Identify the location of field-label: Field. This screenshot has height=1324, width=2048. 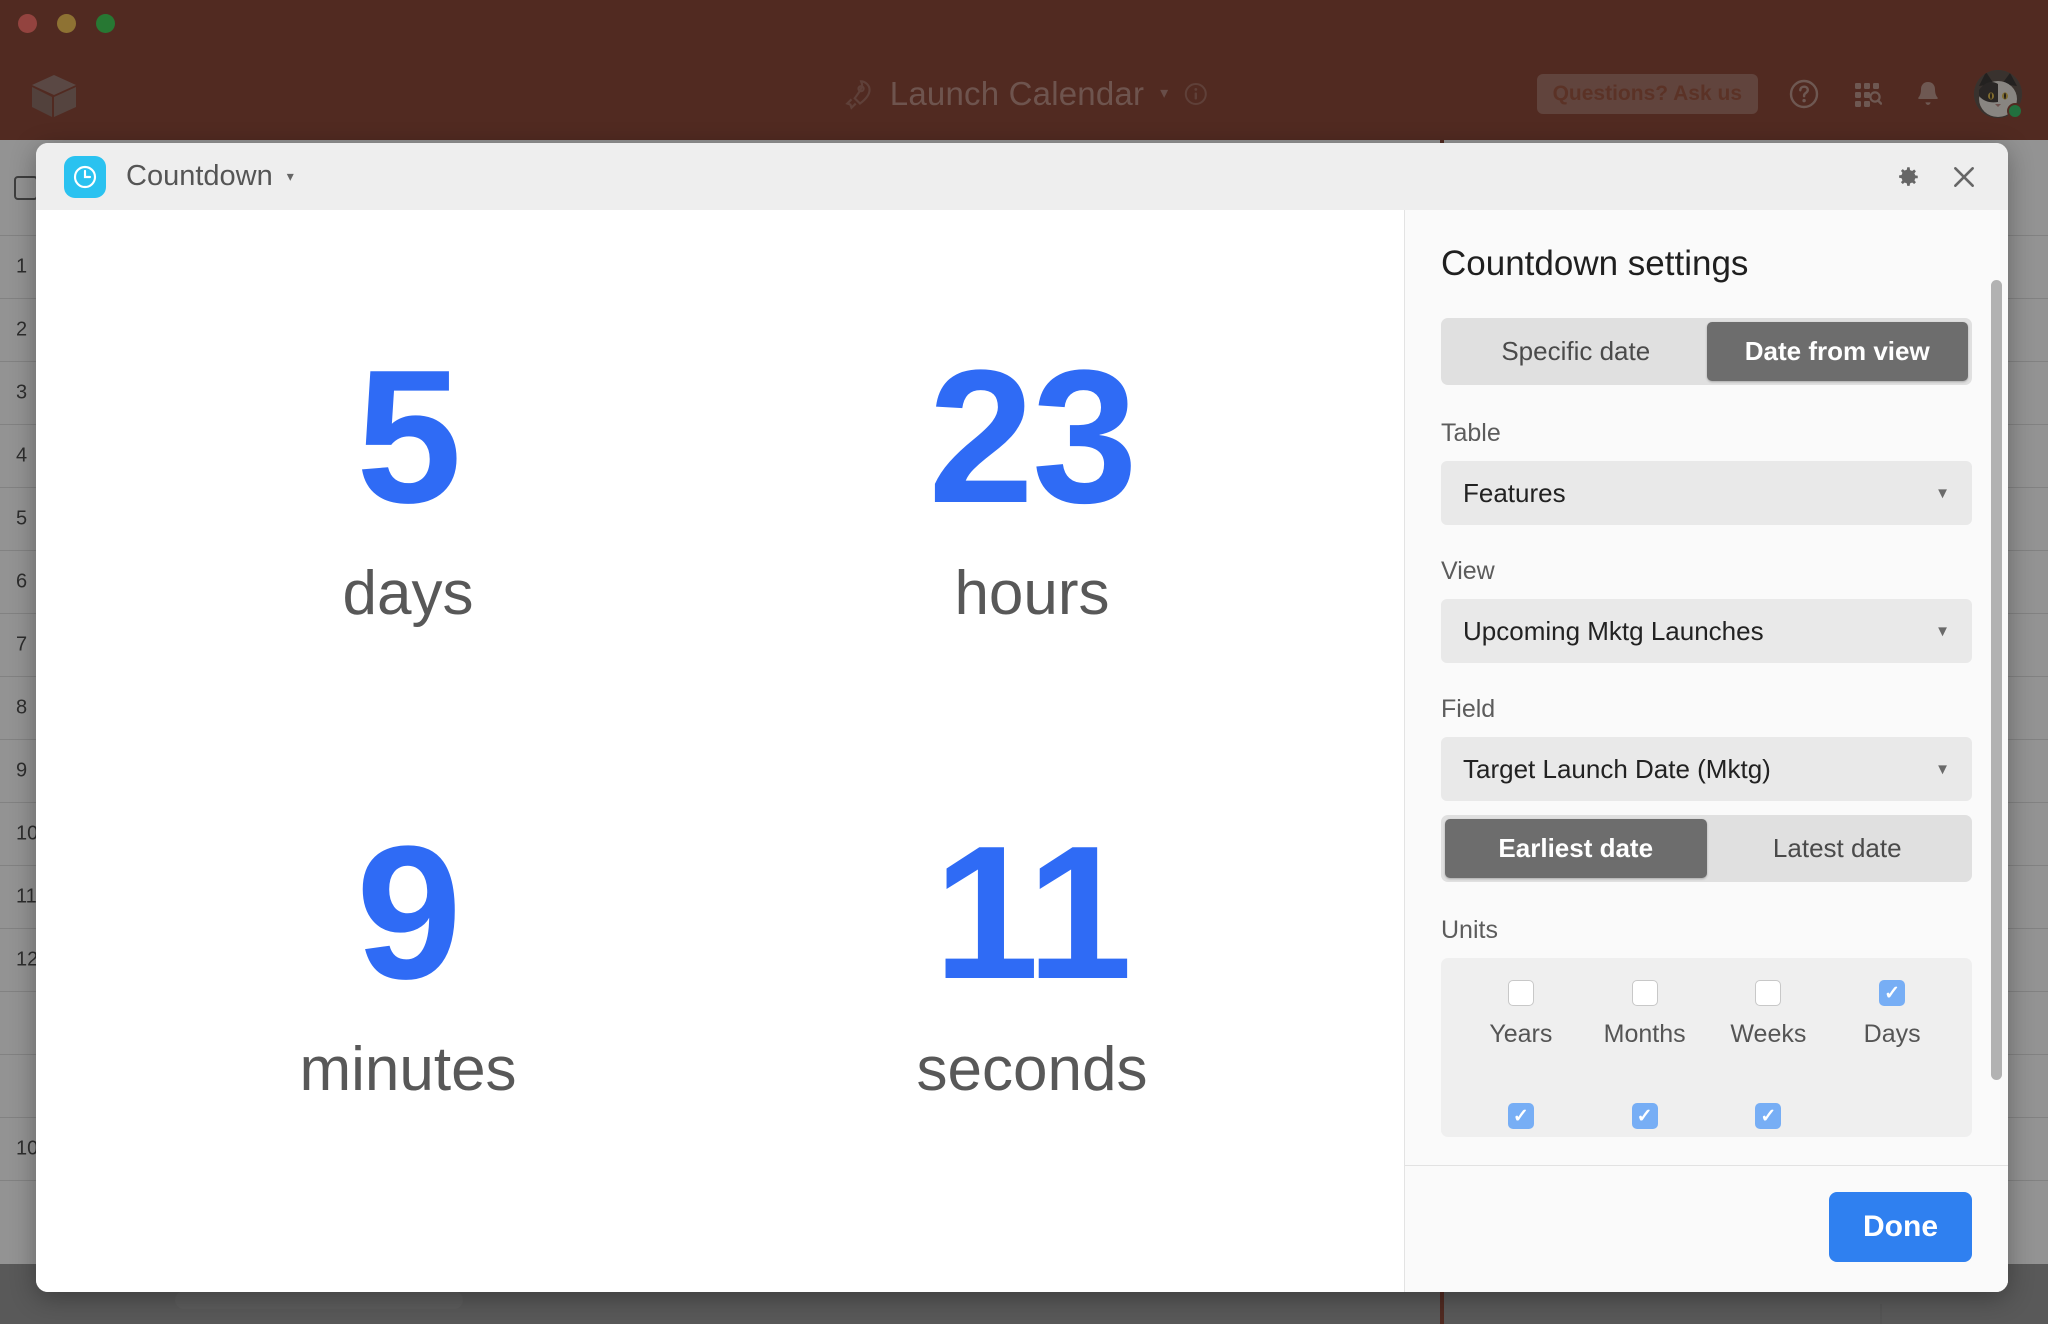
(1468, 709).